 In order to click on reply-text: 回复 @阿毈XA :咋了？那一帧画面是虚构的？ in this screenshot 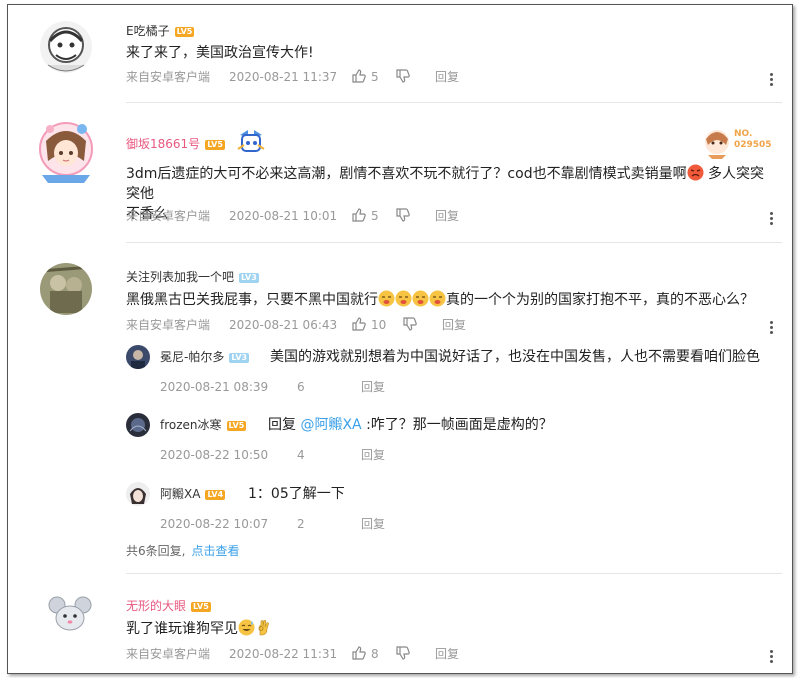, I will do `click(410, 425)`.